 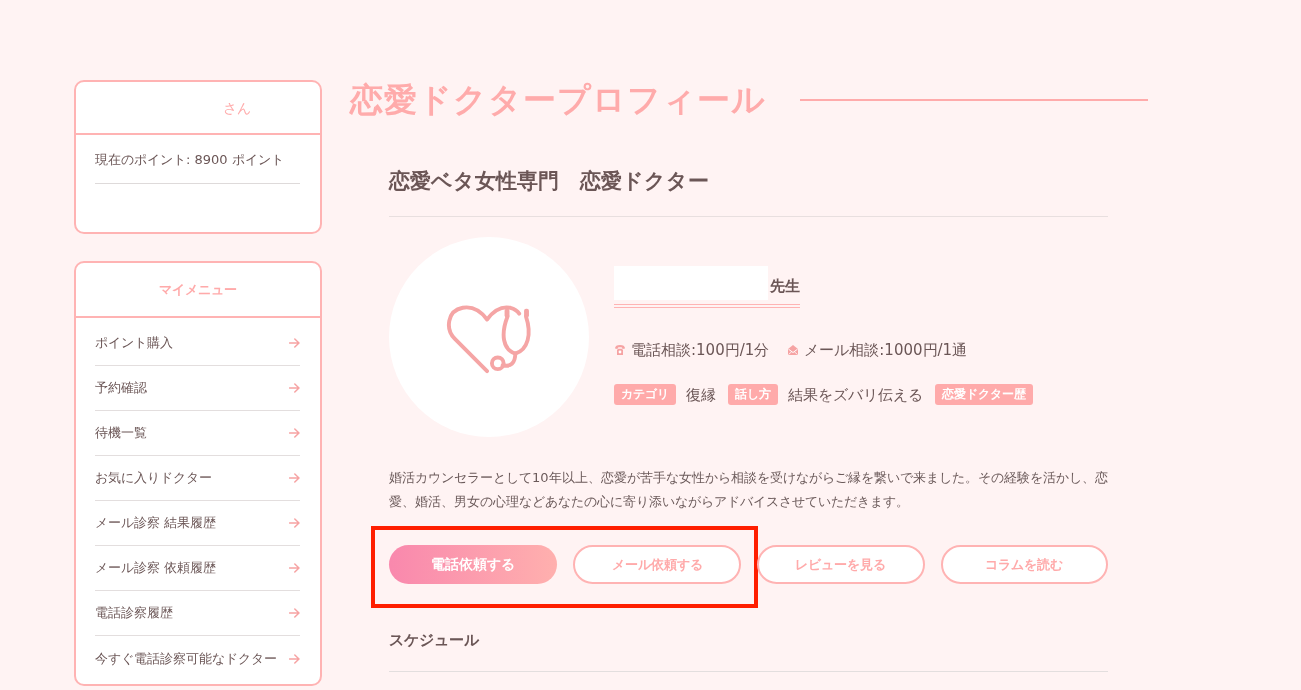 What do you see at coordinates (855, 394) in the screenshot?
I see `attribute-value: 結果をズバリ伝える` at bounding box center [855, 394].